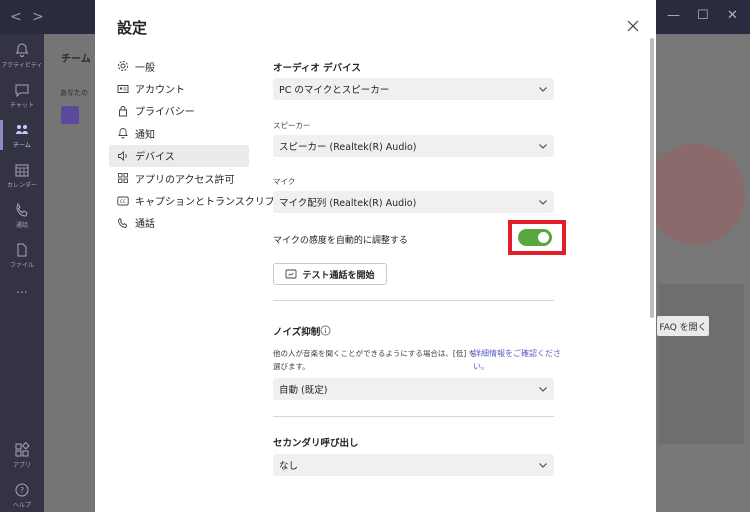 The width and height of the screenshot is (750, 512). What do you see at coordinates (732, 15) in the screenshot?
I see `close-window-button: ✕` at bounding box center [732, 15].